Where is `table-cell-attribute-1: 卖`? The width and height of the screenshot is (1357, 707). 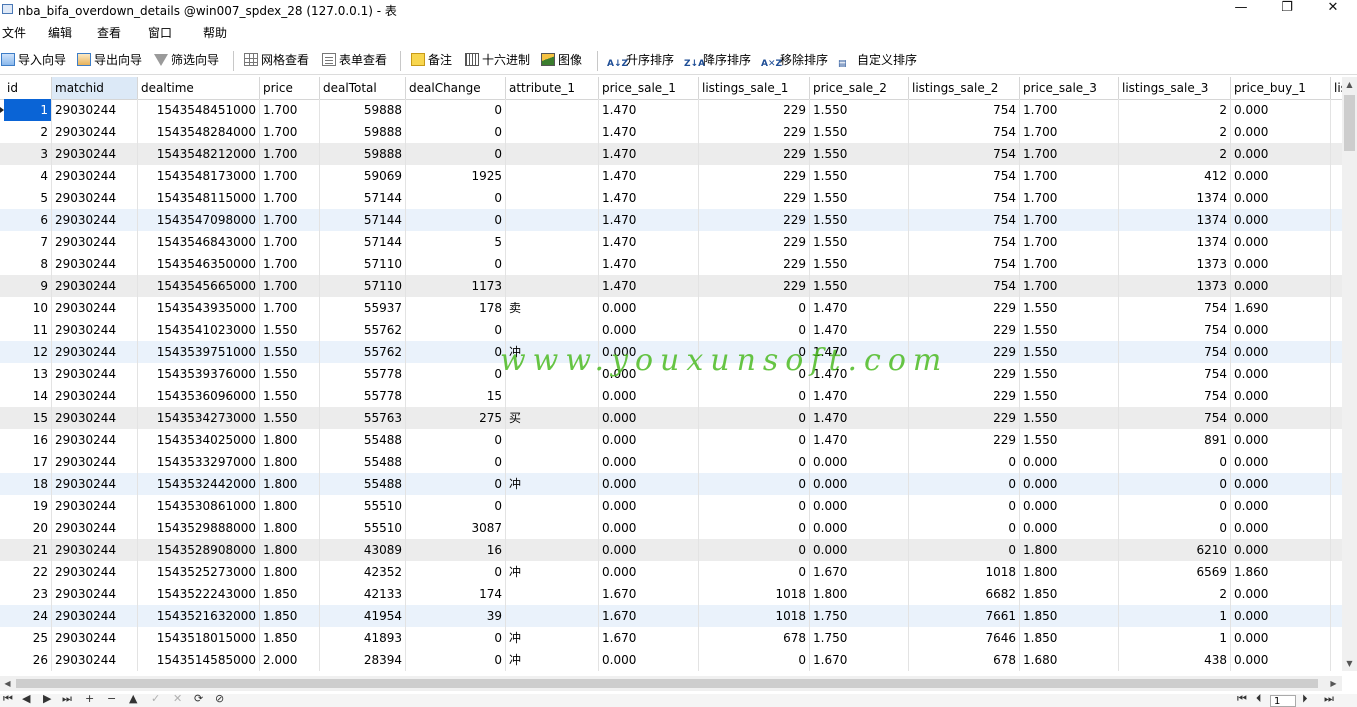 table-cell-attribute-1: 卖 is located at coordinates (552, 308).